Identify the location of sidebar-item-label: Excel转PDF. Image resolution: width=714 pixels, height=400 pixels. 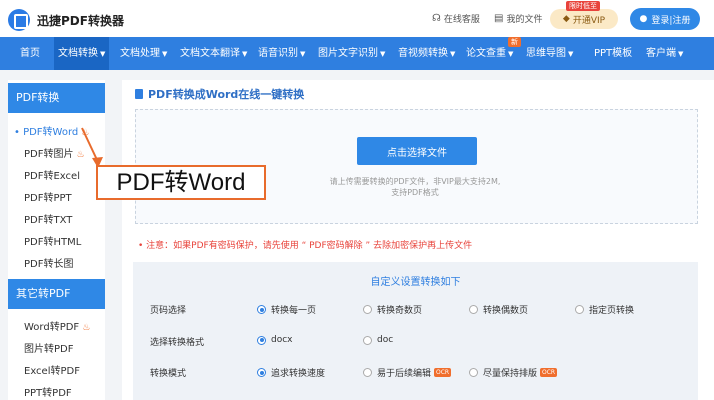
(52, 371).